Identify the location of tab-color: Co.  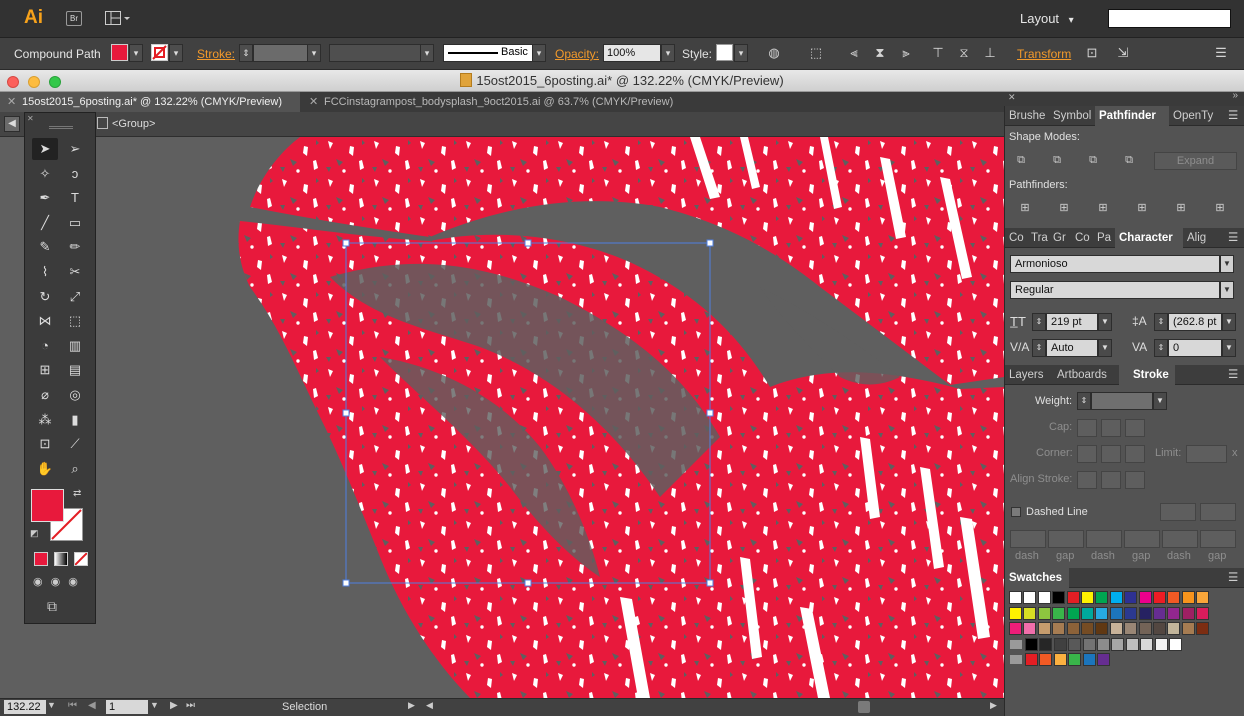
(1016, 238).